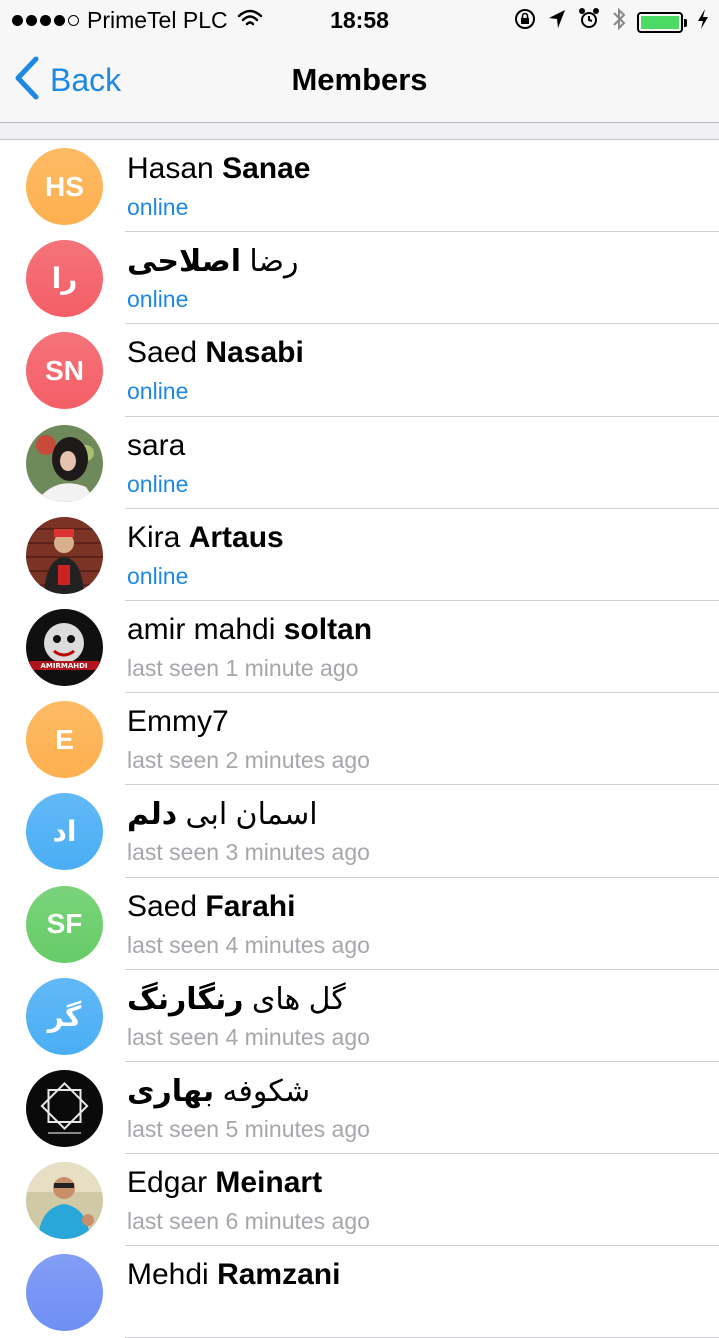 This screenshot has width=719, height=1338. What do you see at coordinates (266, 1091) in the screenshot?
I see `member-first-name: شکوفه` at bounding box center [266, 1091].